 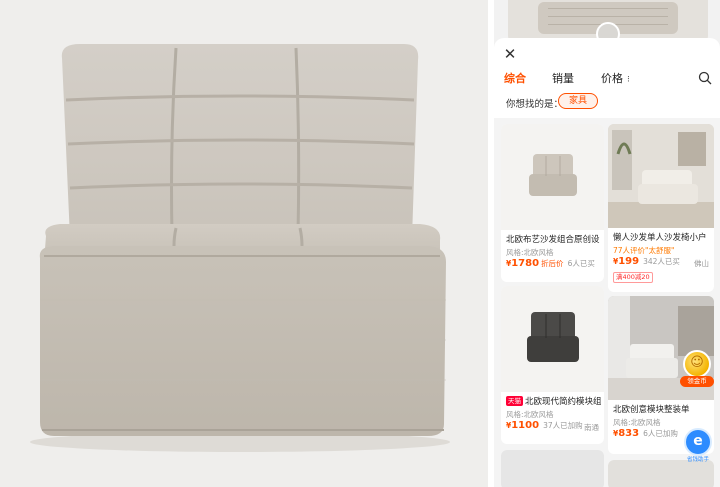 I want to click on sold-count: 6人已加购, so click(x=660, y=433).